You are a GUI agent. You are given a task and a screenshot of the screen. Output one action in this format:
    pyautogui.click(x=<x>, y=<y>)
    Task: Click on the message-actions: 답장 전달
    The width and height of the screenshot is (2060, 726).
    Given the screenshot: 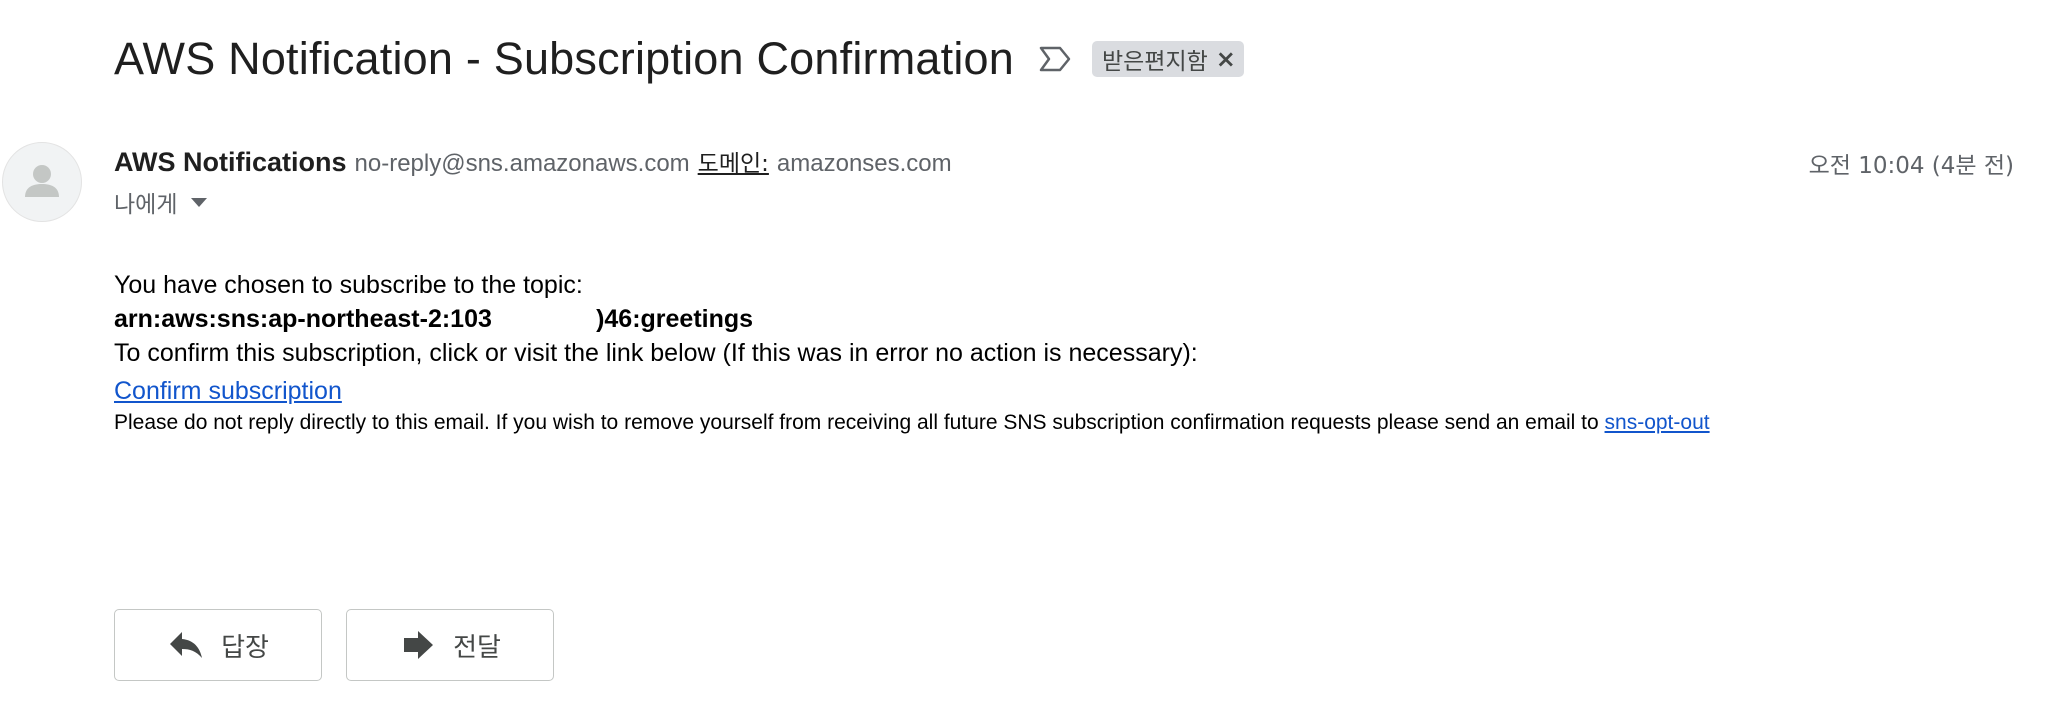 What is the action you would take?
    pyautogui.click(x=334, y=645)
    